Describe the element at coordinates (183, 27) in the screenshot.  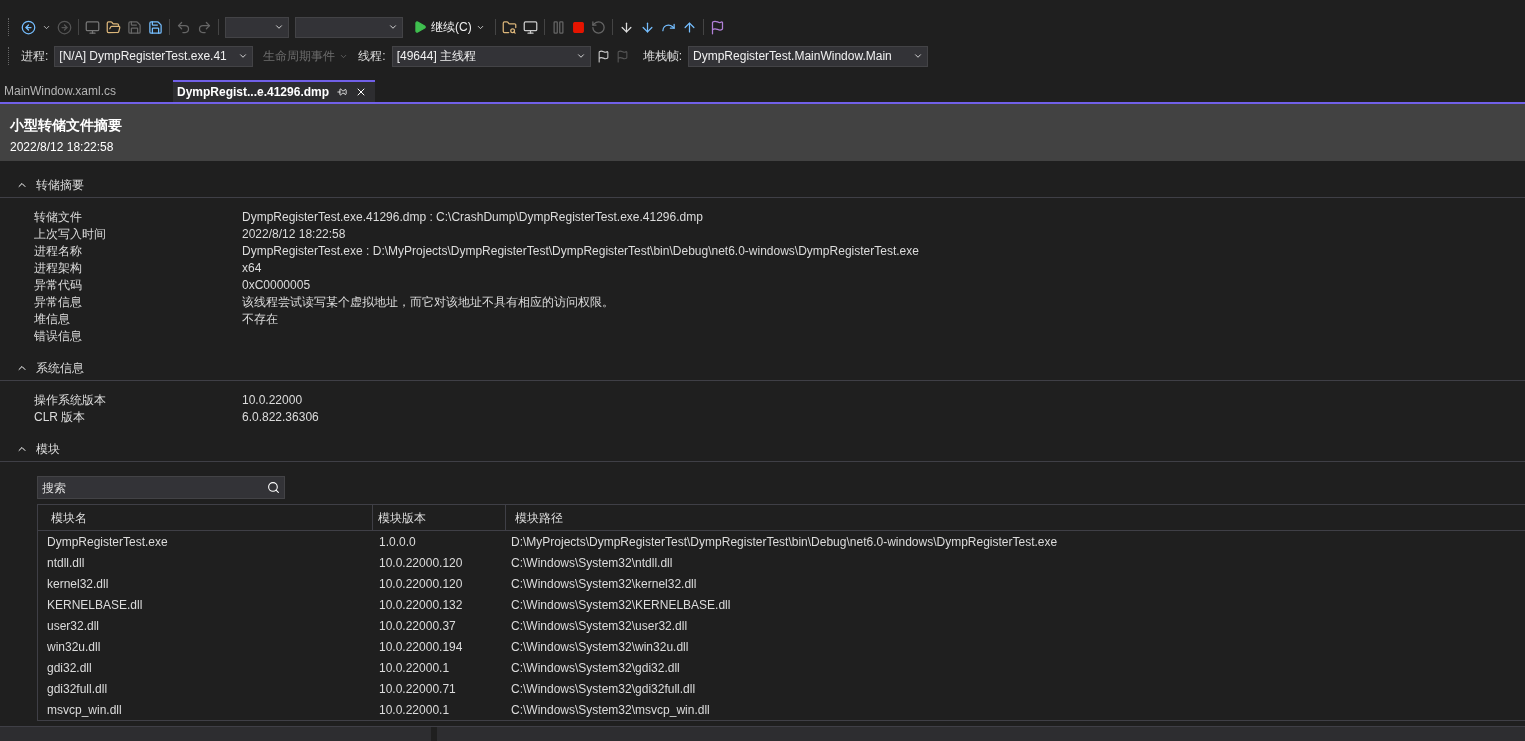
I see `undo-icon` at that location.